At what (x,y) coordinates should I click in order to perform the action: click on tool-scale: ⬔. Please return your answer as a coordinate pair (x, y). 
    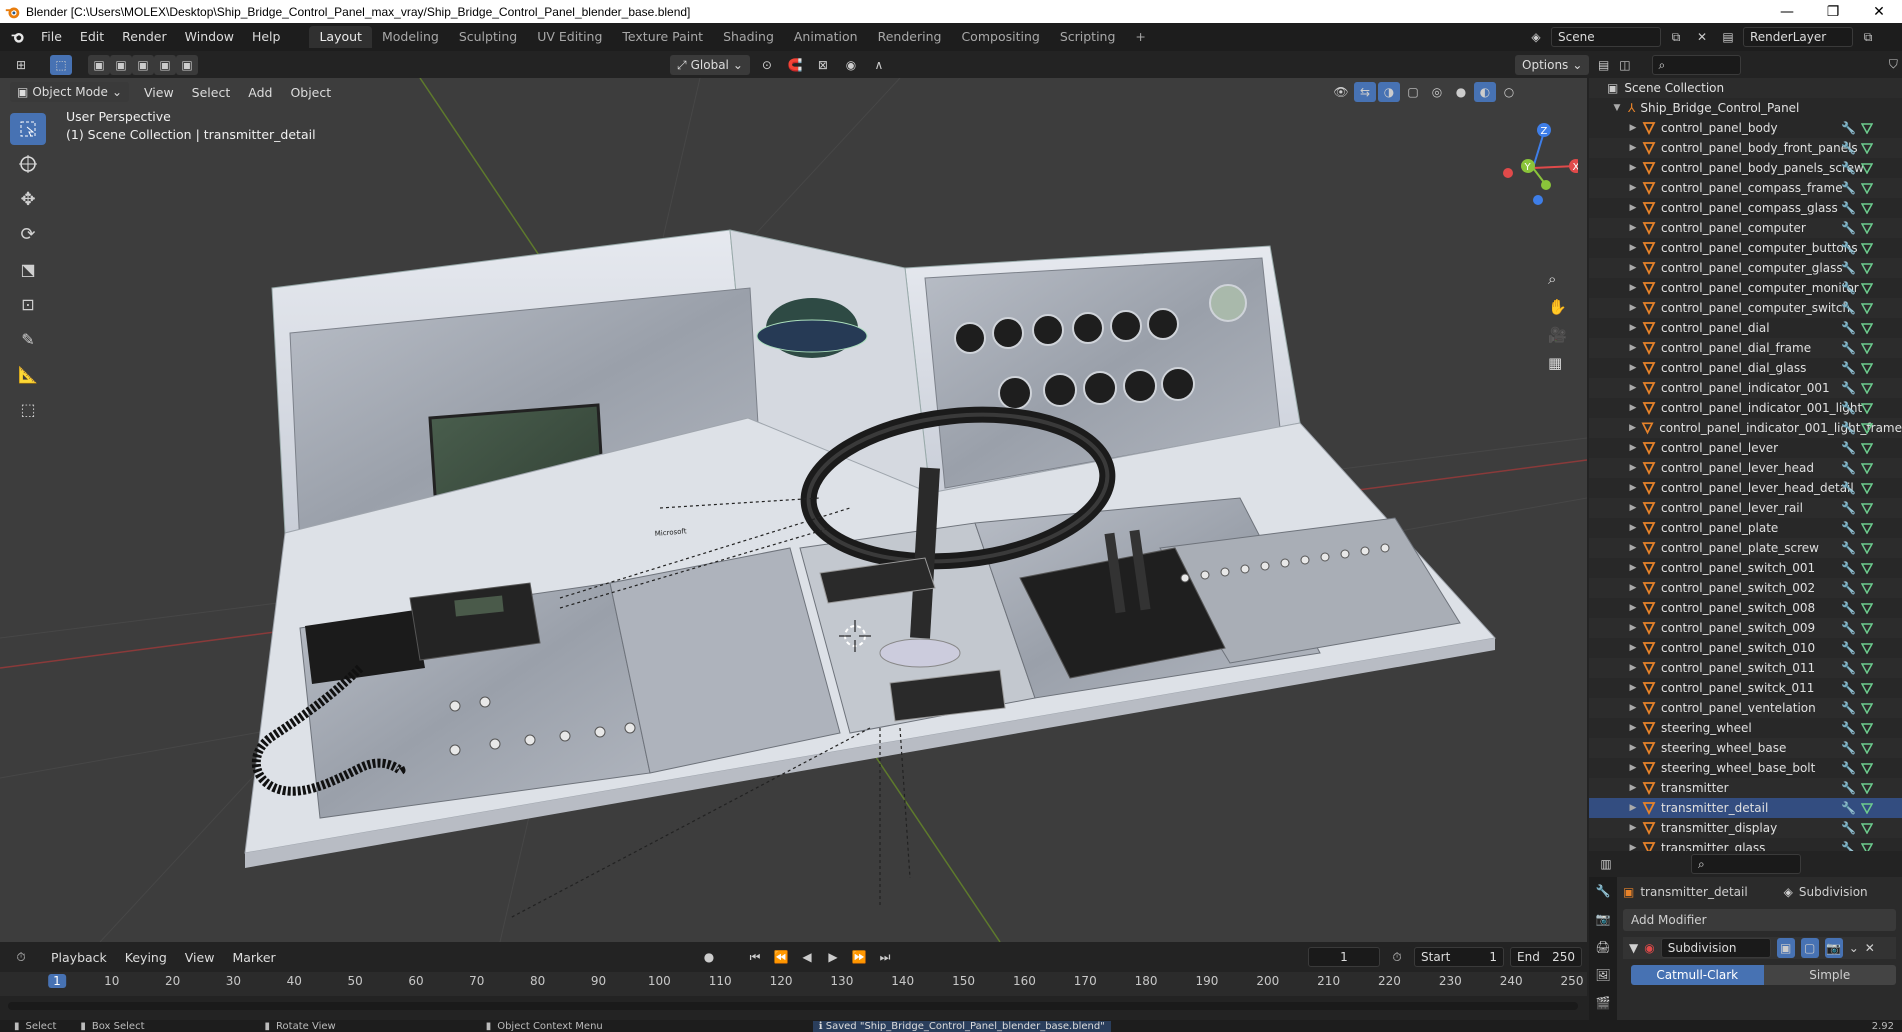
    Looking at the image, I should click on (28, 269).